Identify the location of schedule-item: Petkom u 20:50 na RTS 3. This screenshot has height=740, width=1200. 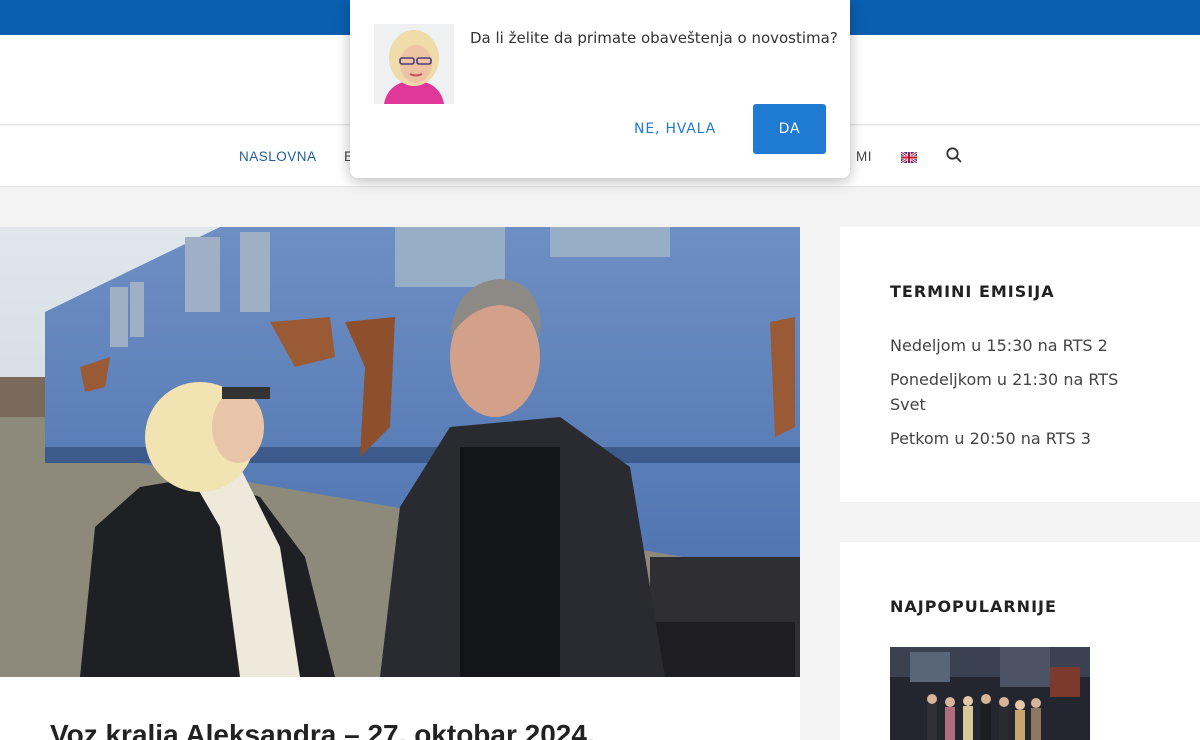
(990, 438).